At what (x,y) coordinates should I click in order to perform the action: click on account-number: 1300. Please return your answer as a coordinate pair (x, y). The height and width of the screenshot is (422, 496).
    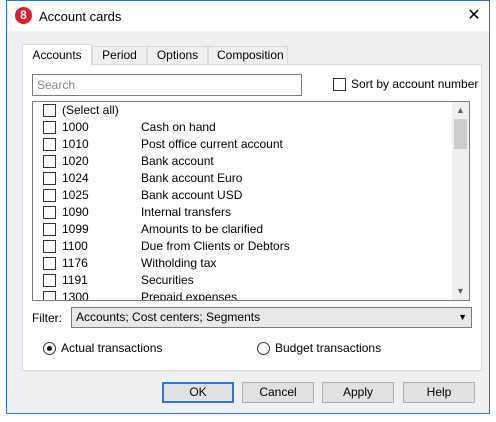
    Looking at the image, I should click on (75, 295).